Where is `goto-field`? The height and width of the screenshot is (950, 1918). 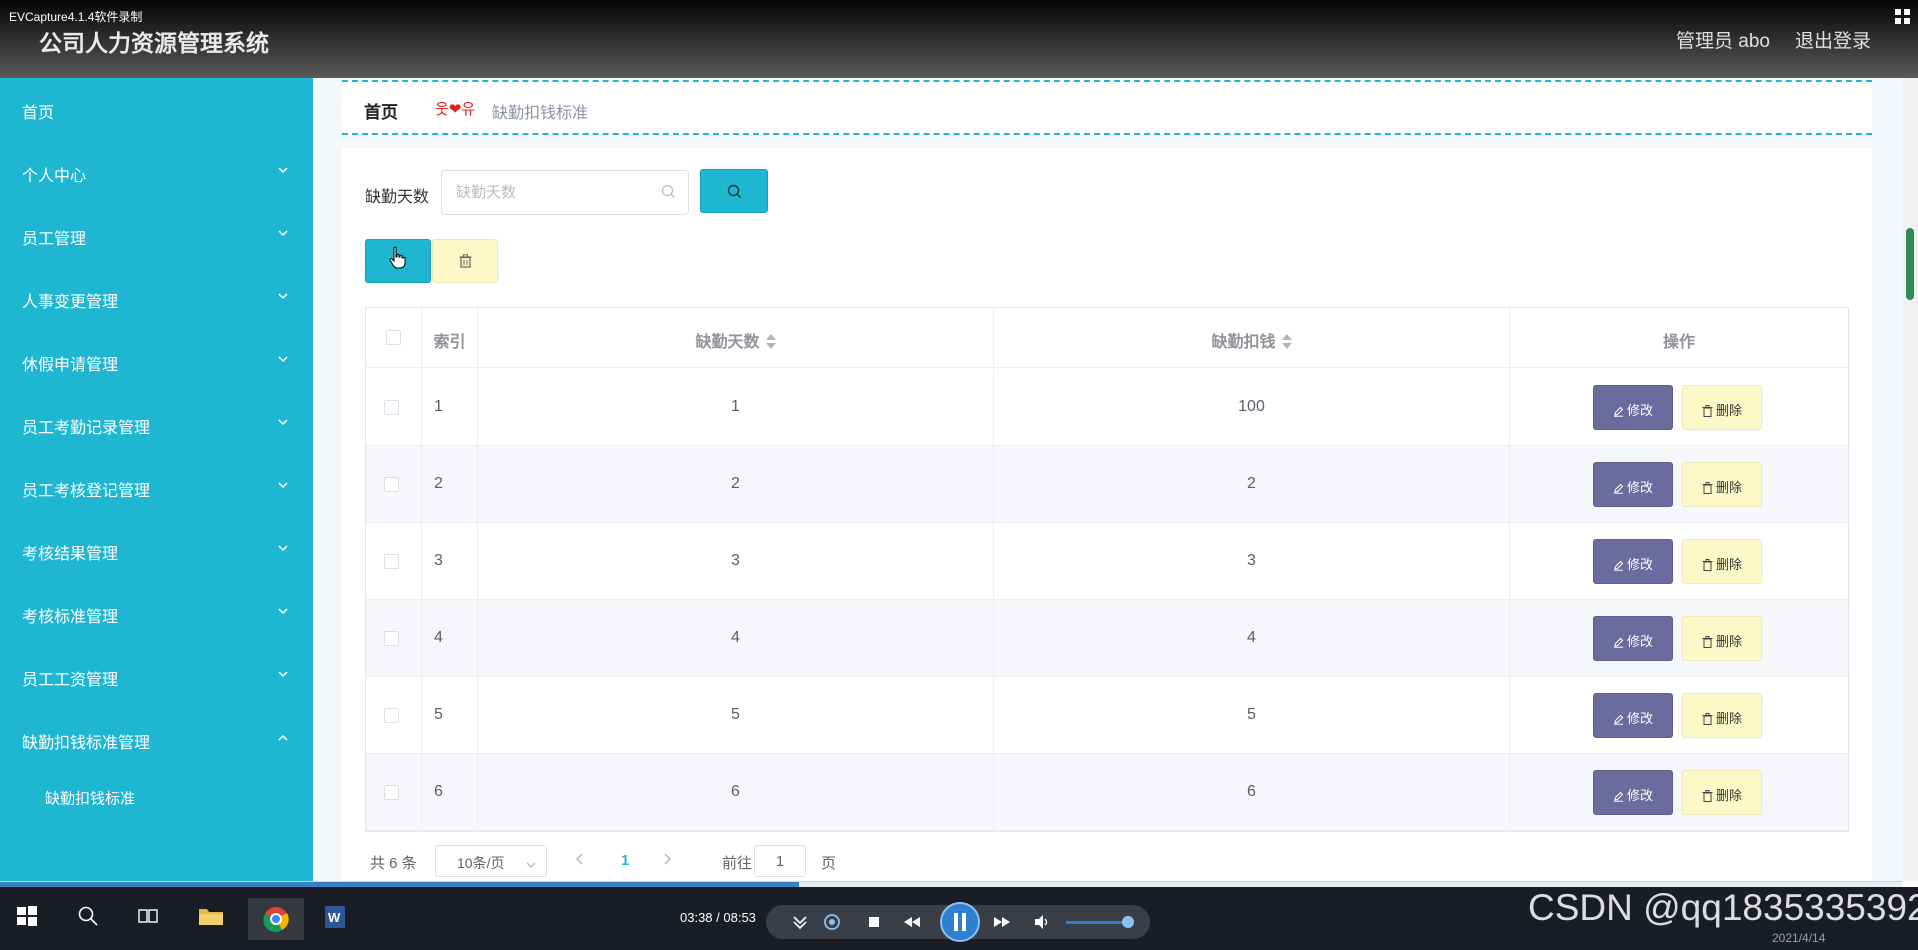 goto-field is located at coordinates (780, 861).